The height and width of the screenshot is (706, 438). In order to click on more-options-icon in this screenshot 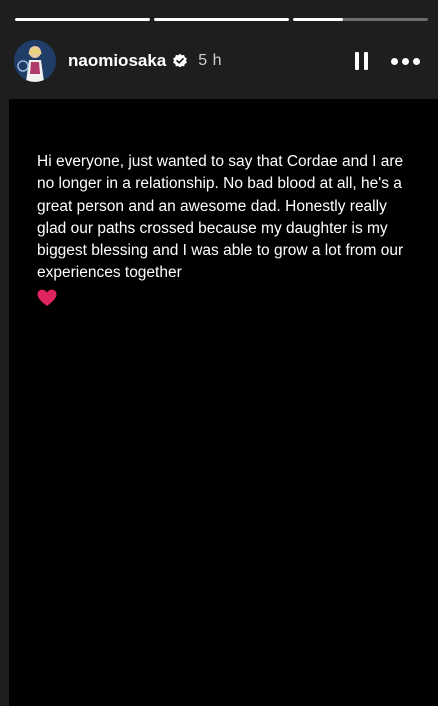, I will do `click(405, 61)`.